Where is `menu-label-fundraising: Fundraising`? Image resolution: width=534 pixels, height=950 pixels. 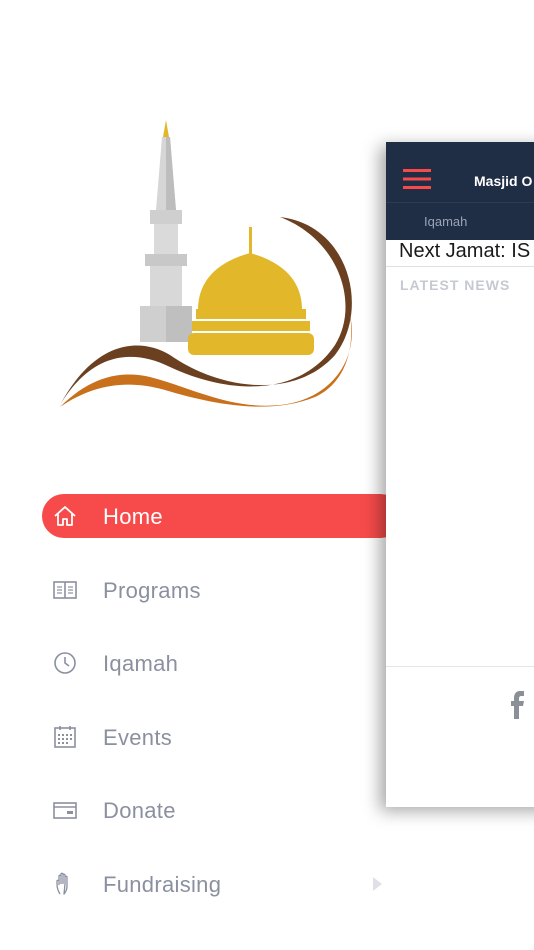 menu-label-fundraising: Fundraising is located at coordinates (162, 884).